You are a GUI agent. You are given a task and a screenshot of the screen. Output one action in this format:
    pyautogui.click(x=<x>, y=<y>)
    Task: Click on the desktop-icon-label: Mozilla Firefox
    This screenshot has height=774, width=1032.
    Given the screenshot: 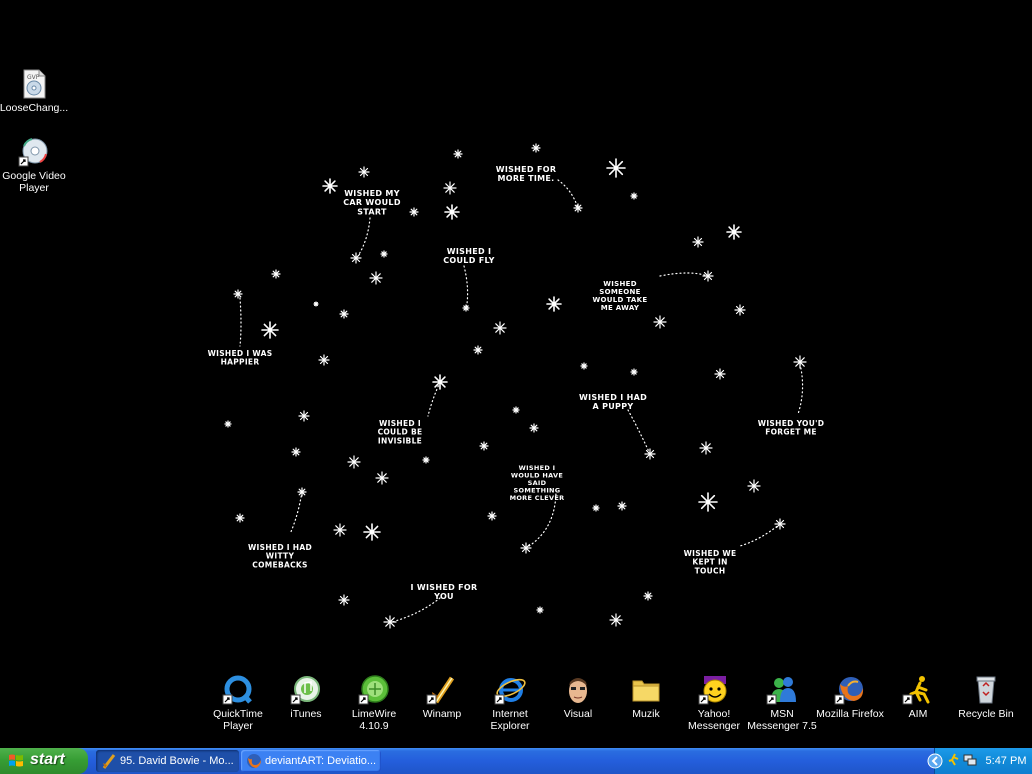 What is the action you would take?
    pyautogui.click(x=850, y=714)
    